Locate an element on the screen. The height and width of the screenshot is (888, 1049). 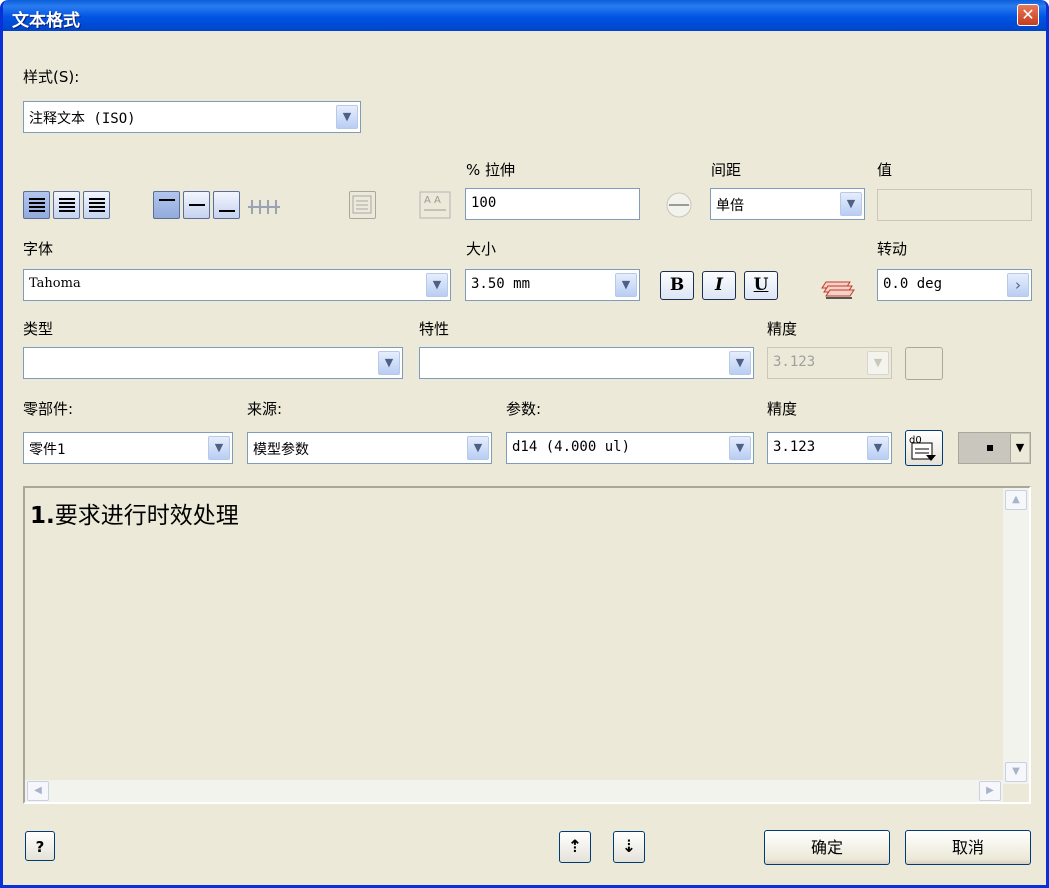
stretch-icon: A A is located at coordinates (435, 205).